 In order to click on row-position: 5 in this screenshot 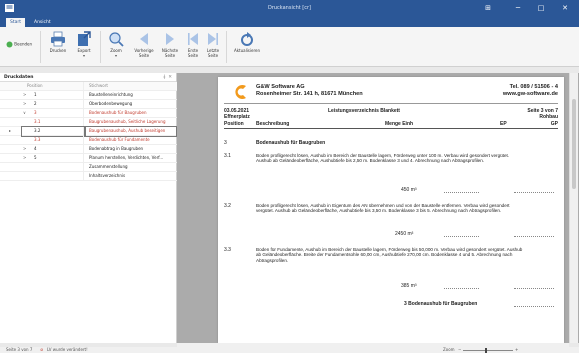, I will do `click(53, 158)`.